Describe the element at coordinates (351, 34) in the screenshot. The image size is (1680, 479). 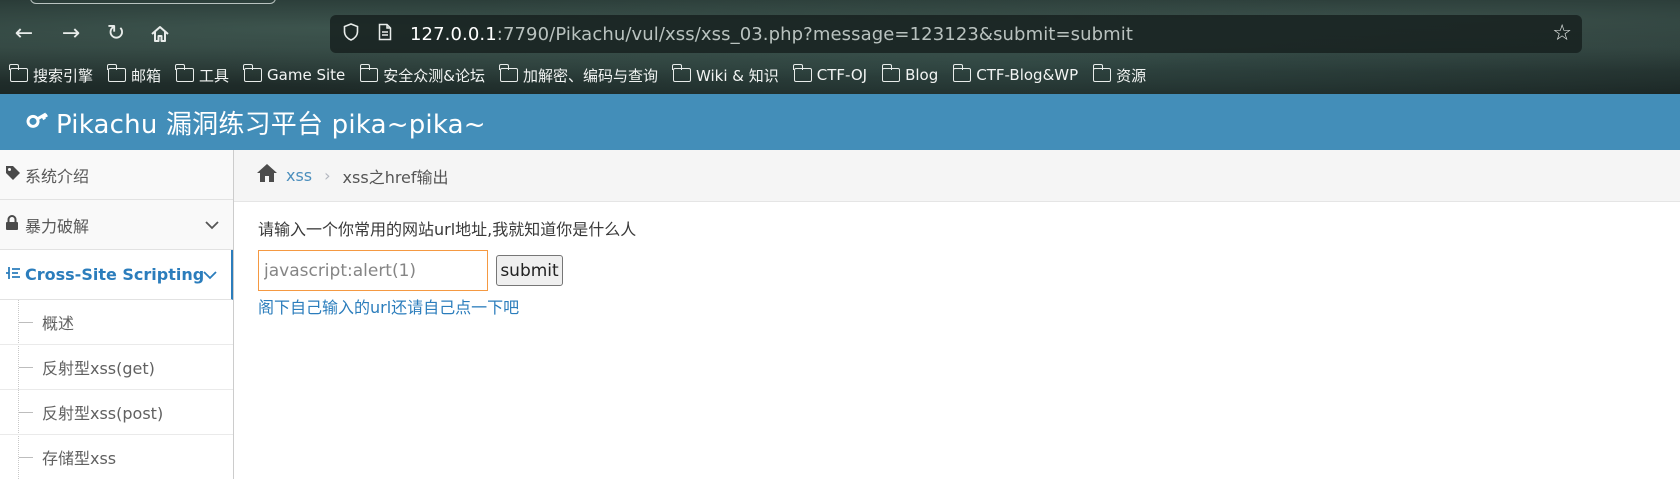
I see `shield-icon` at that location.